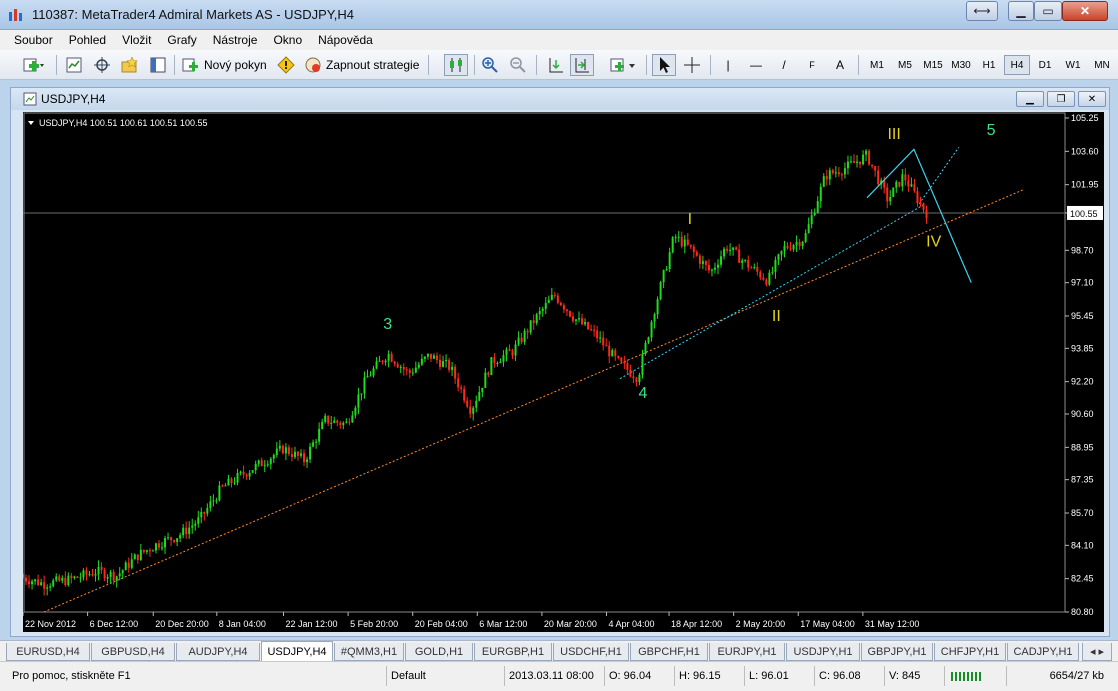  Describe the element at coordinates (961, 65) in the screenshot. I see `timeframe-m30: M30` at that location.